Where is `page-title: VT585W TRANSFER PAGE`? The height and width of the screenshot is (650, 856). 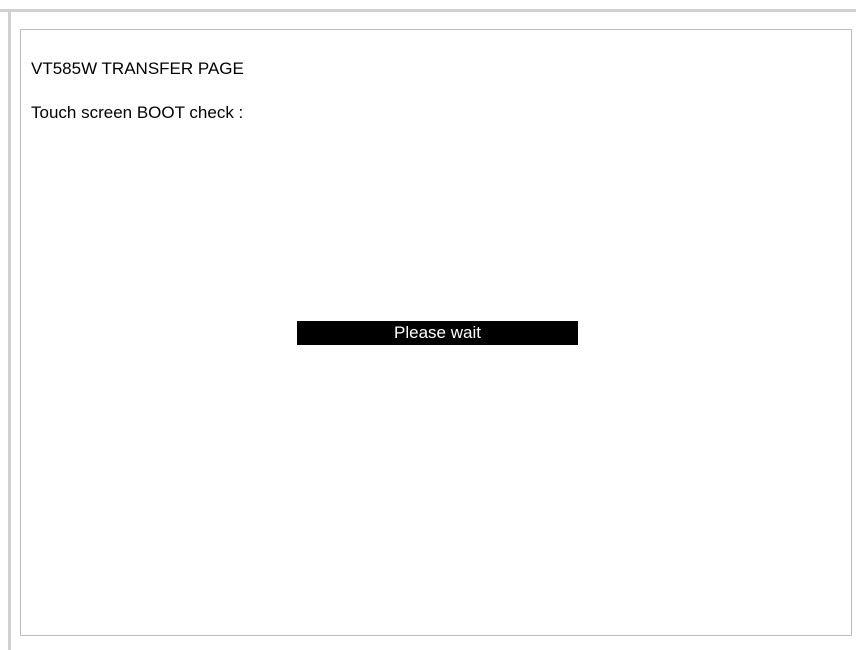
page-title: VT585W TRANSFER PAGE is located at coordinates (137, 68).